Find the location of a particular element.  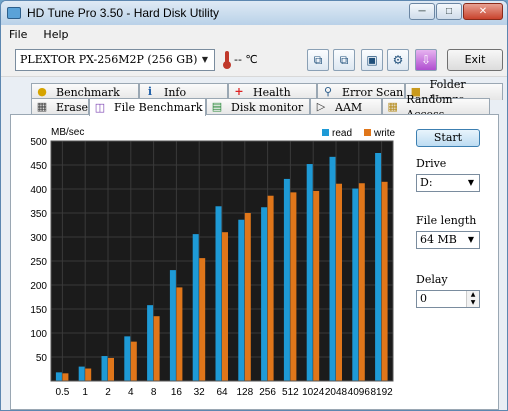

y-tick-label: 100 is located at coordinates (38, 334).